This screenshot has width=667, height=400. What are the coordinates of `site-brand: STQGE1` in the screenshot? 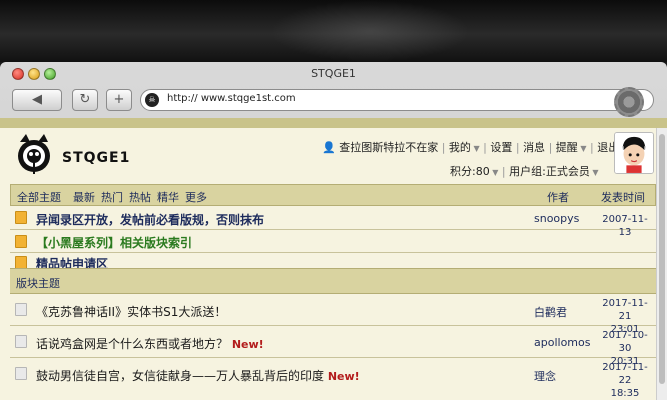 It's located at (96, 158).